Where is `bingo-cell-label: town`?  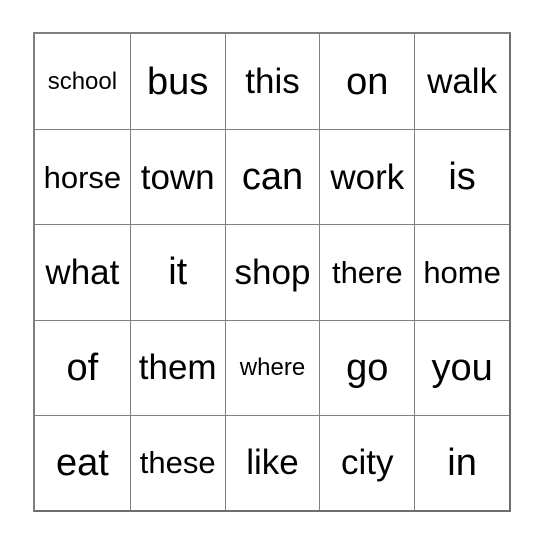
bingo-cell-label: town is located at coordinates (177, 177).